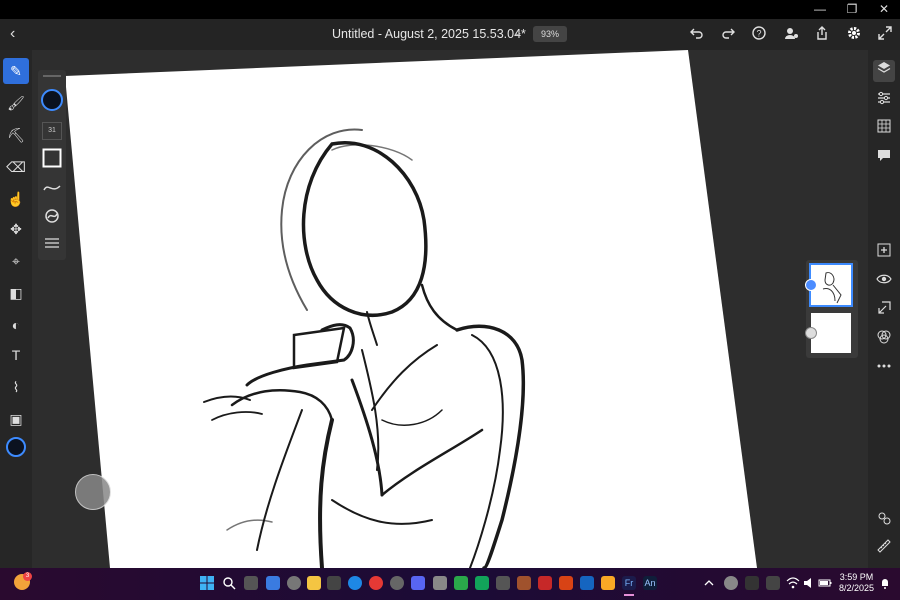 The image size is (900, 600). Describe the element at coordinates (16, 199) in the screenshot. I see `smudge-tool-button: ☝` at that location.